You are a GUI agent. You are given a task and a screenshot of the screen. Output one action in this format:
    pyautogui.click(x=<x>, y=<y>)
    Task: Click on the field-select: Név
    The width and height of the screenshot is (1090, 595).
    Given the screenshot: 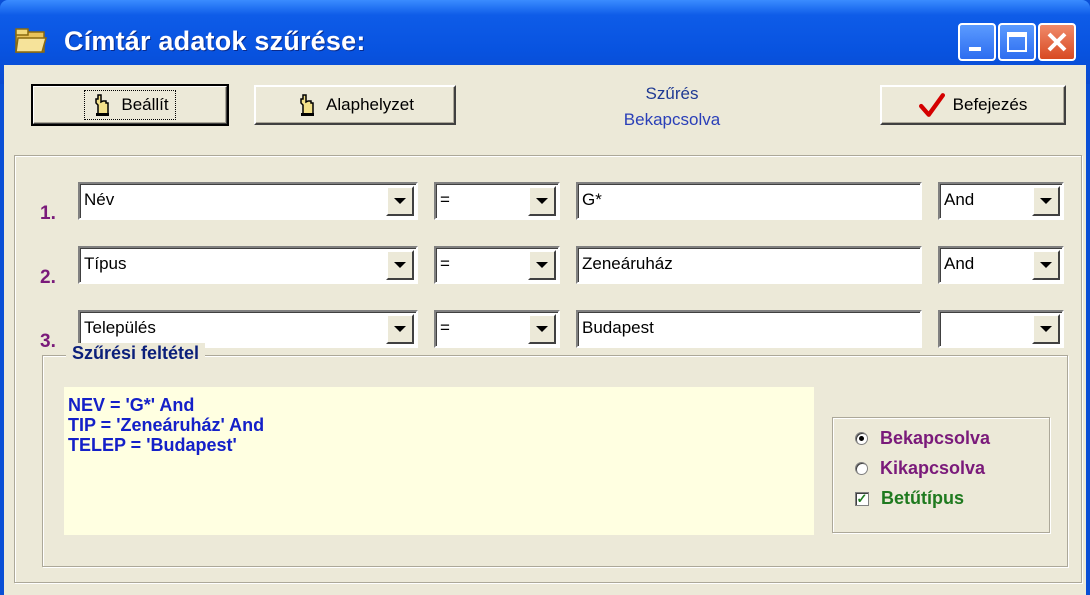 What is the action you would take?
    pyautogui.click(x=248, y=201)
    